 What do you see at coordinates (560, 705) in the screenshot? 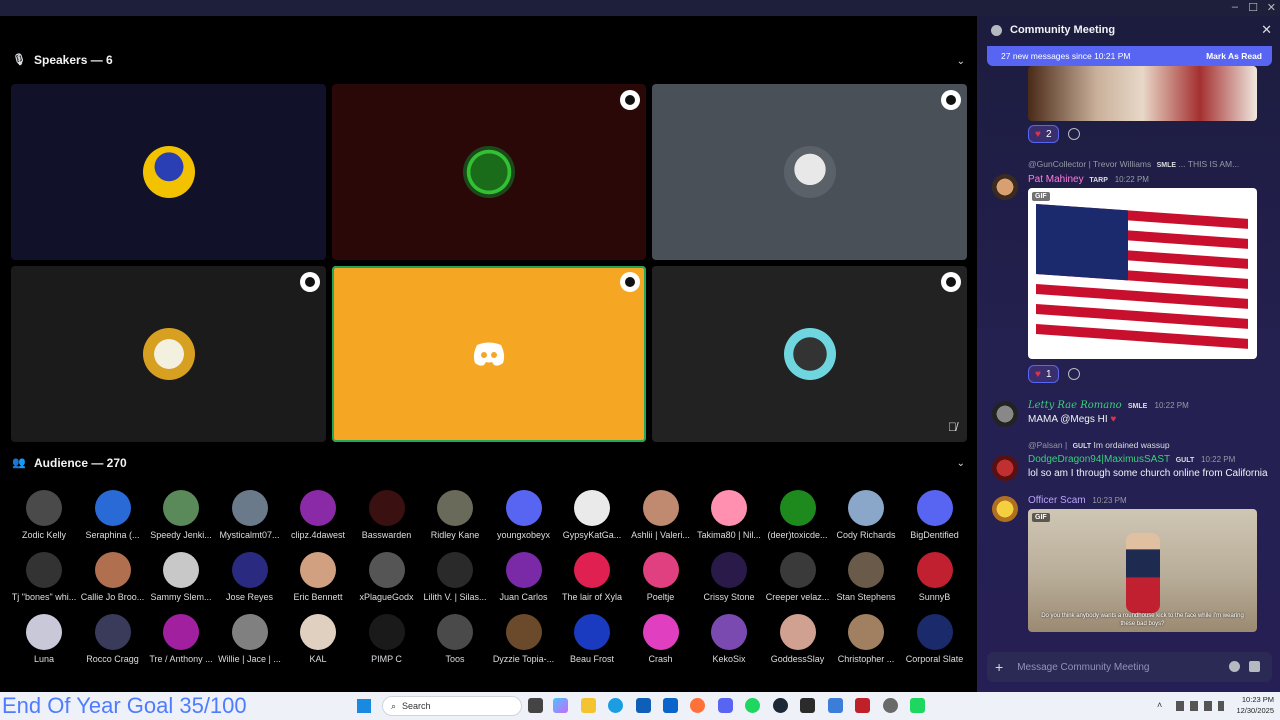
I see `copilot-icon` at bounding box center [560, 705].